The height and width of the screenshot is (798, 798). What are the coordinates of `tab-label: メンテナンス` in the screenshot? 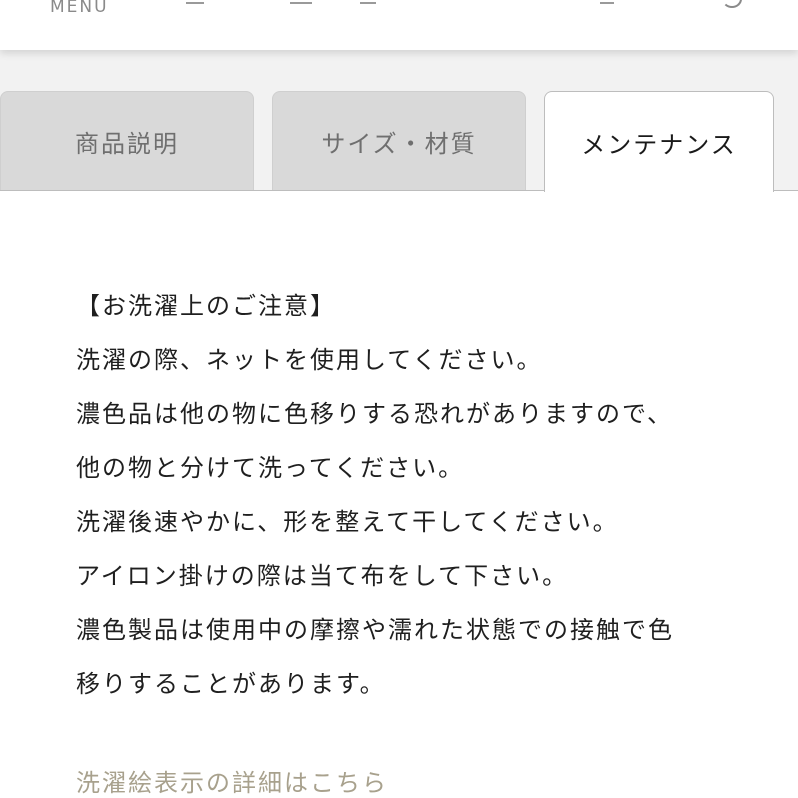 It's located at (659, 144).